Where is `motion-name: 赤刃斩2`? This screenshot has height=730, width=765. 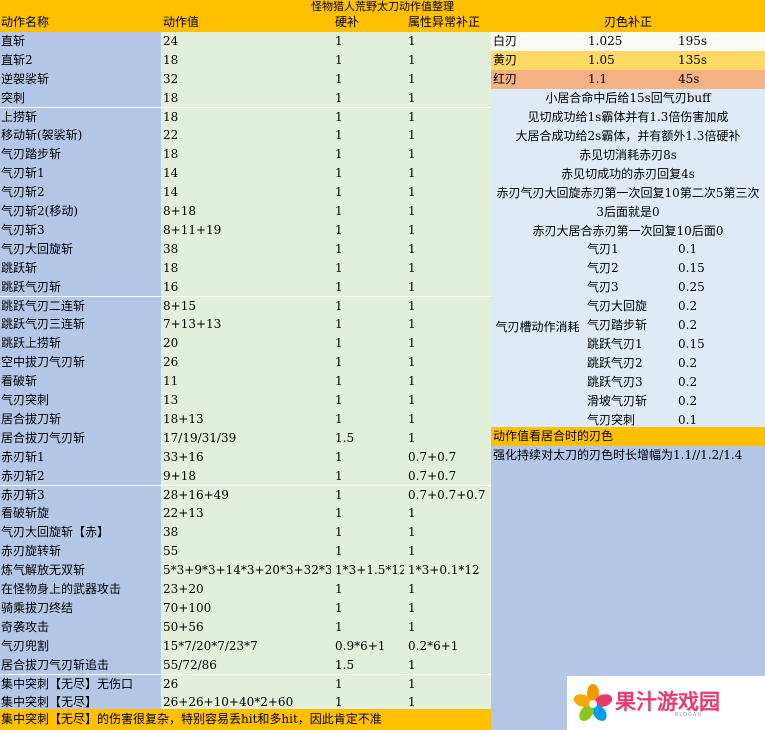 motion-name: 赤刃斩2 is located at coordinates (80, 476).